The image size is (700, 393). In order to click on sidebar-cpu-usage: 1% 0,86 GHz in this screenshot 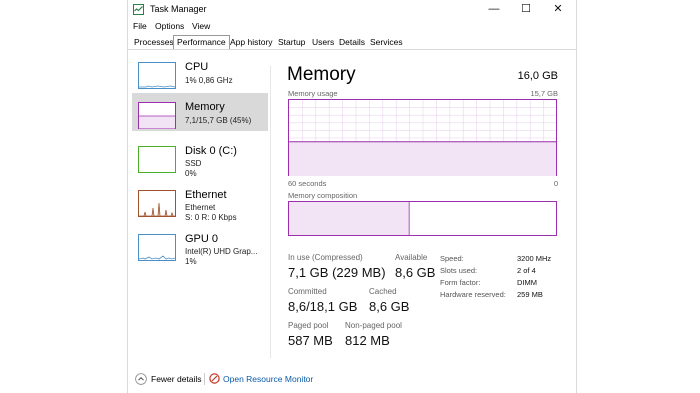, I will do `click(209, 80)`.